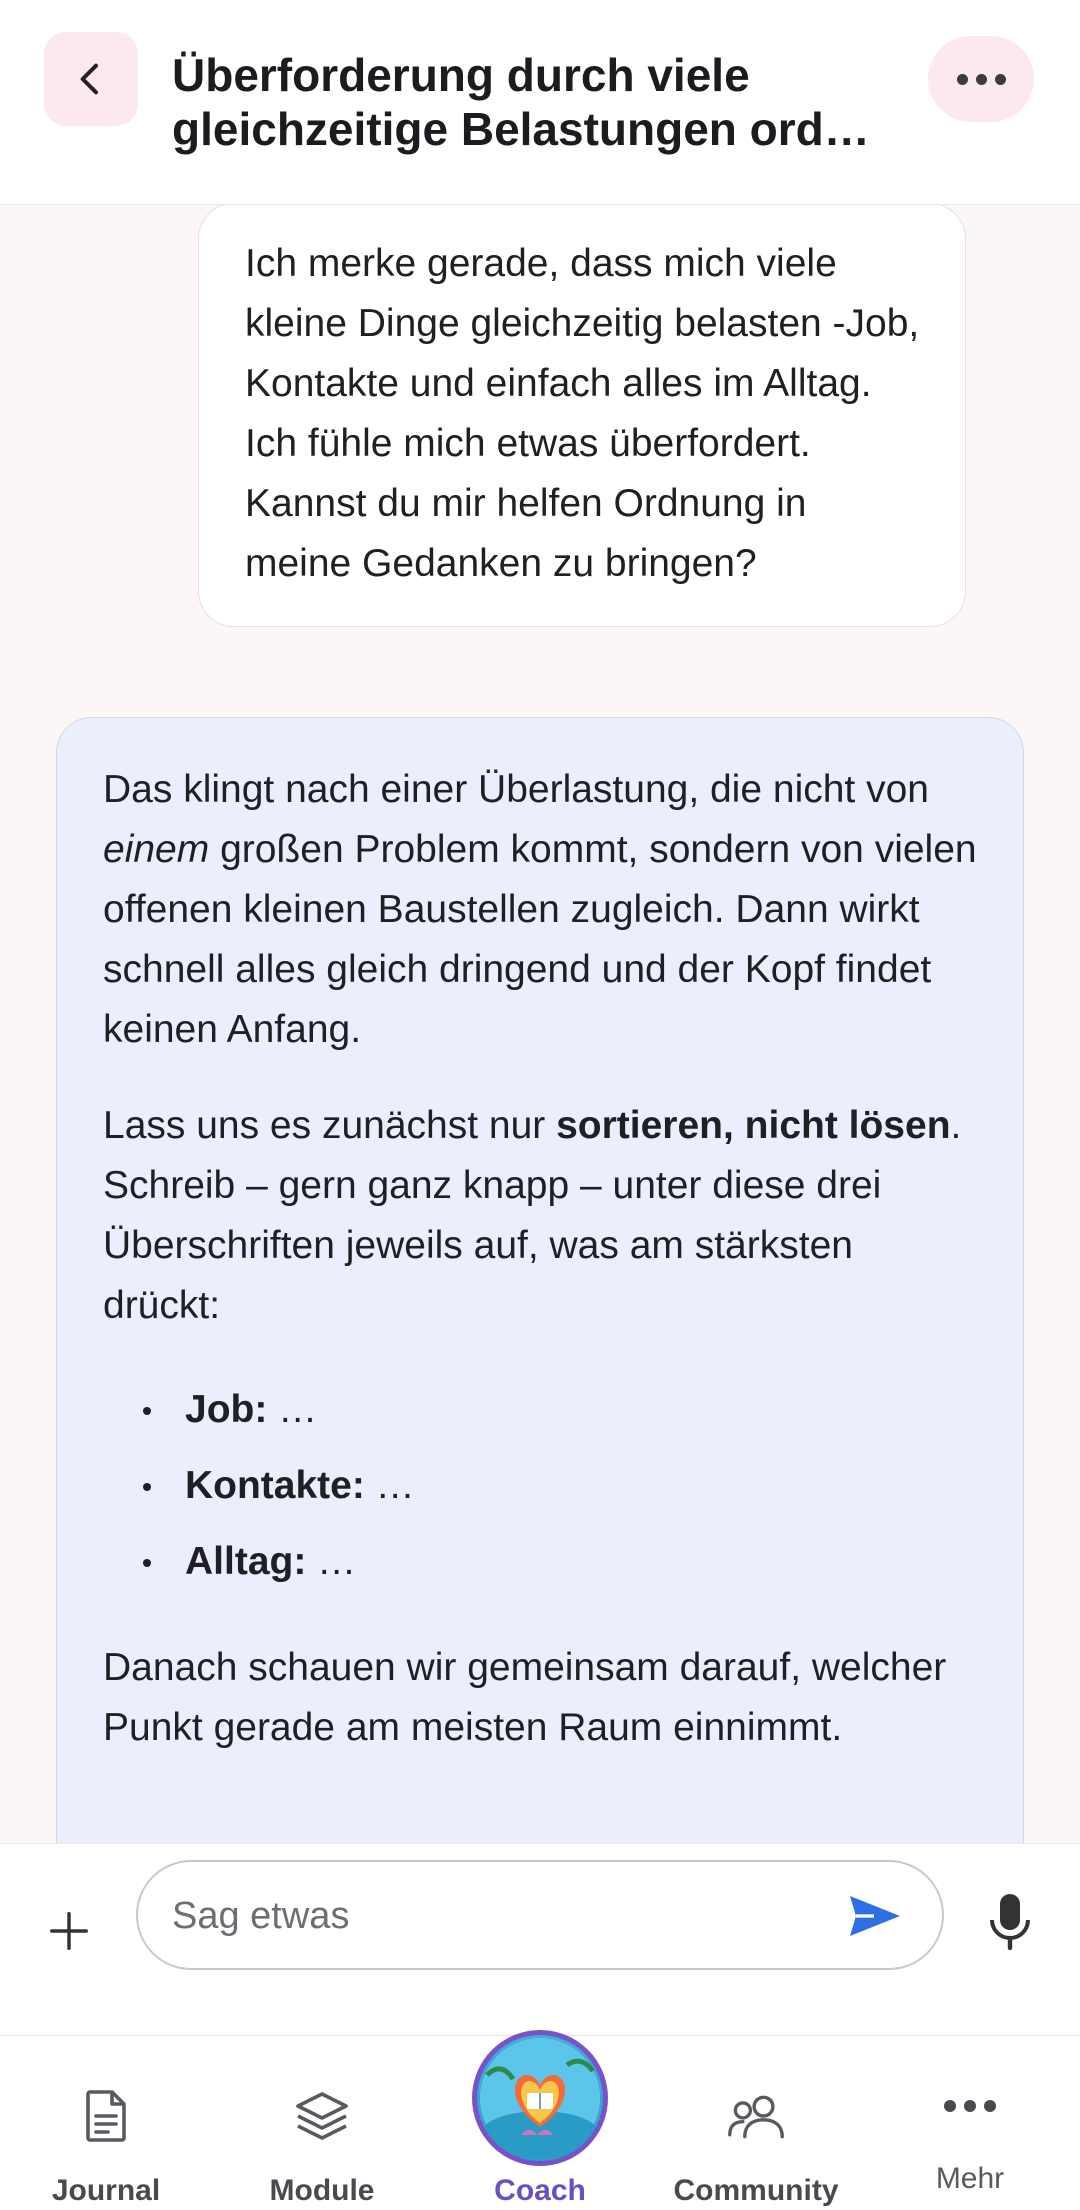  What do you see at coordinates (322, 2190) in the screenshot?
I see `nav-label-module: Module` at bounding box center [322, 2190].